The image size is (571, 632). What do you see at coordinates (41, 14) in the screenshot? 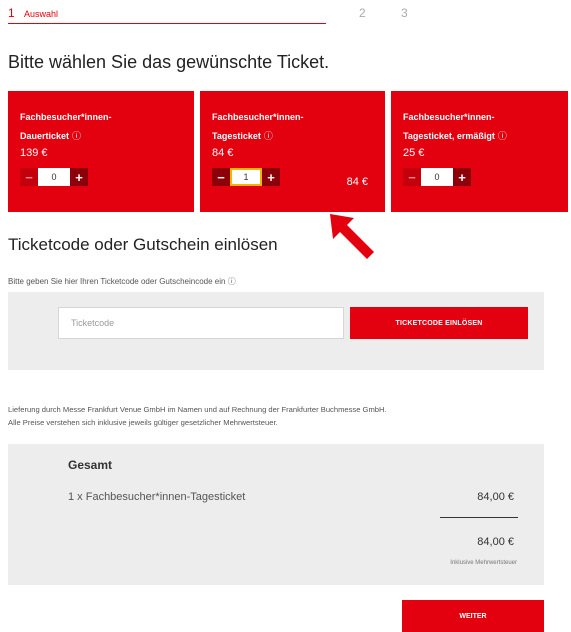
I see `step-1-label: Auswahl` at bounding box center [41, 14].